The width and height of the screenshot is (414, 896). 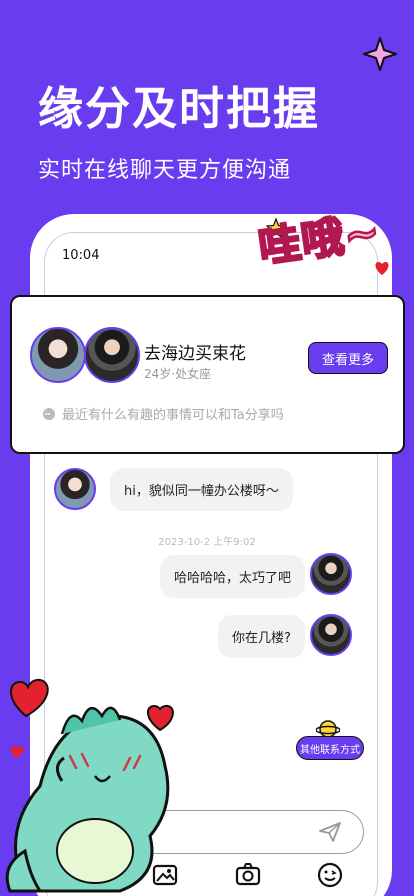 What do you see at coordinates (330, 748) in the screenshot?
I see `other-contact-button: 其他联系方式` at bounding box center [330, 748].